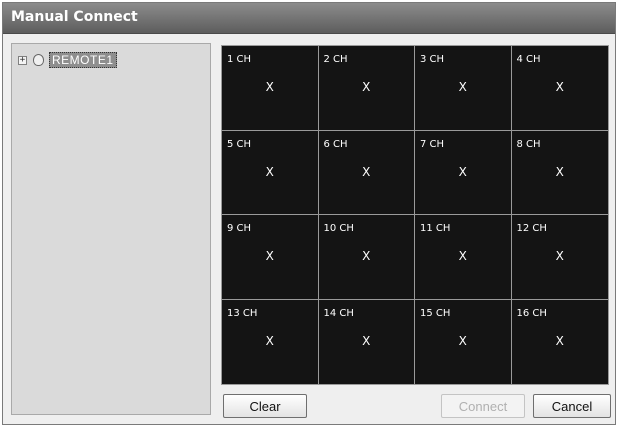 The image size is (618, 427). I want to click on channel-cell: 12 CH X, so click(559, 257).